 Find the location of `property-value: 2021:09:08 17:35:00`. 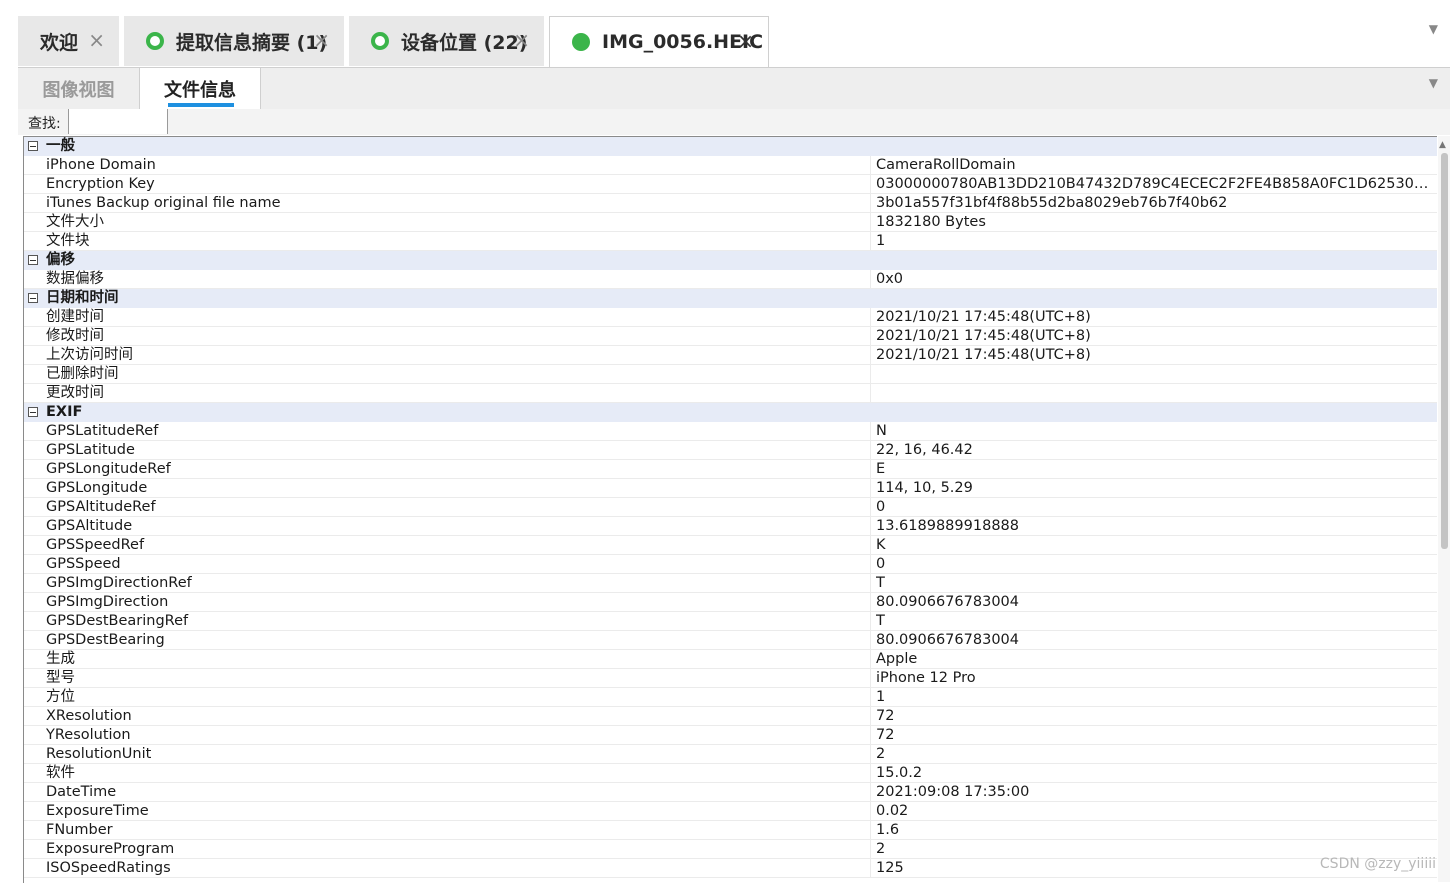

property-value: 2021:09:08 17:35:00 is located at coordinates (953, 792).